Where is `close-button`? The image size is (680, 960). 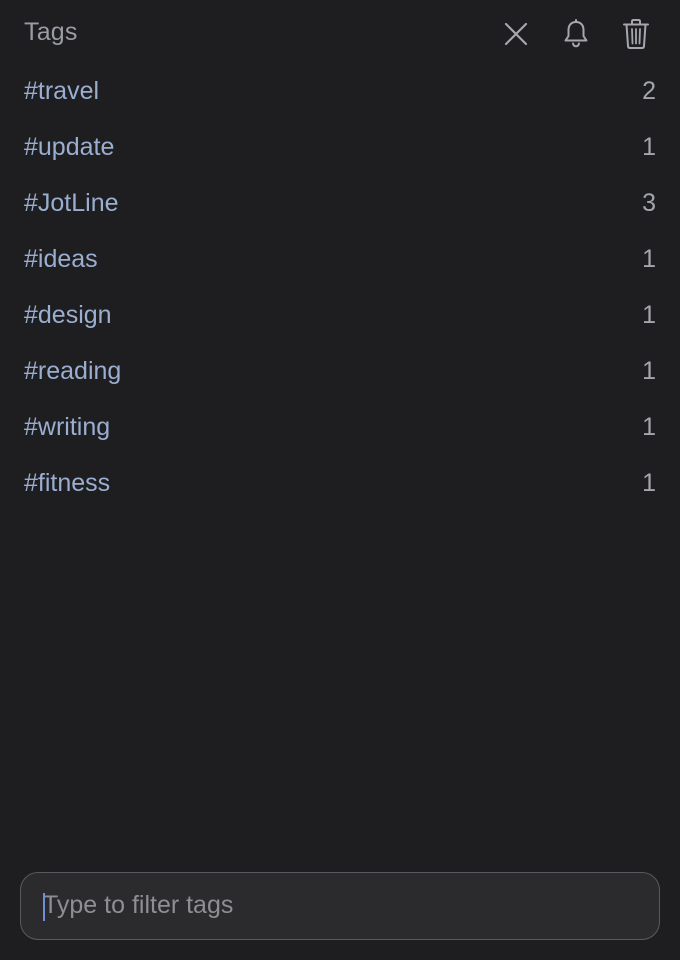 close-button is located at coordinates (516, 34).